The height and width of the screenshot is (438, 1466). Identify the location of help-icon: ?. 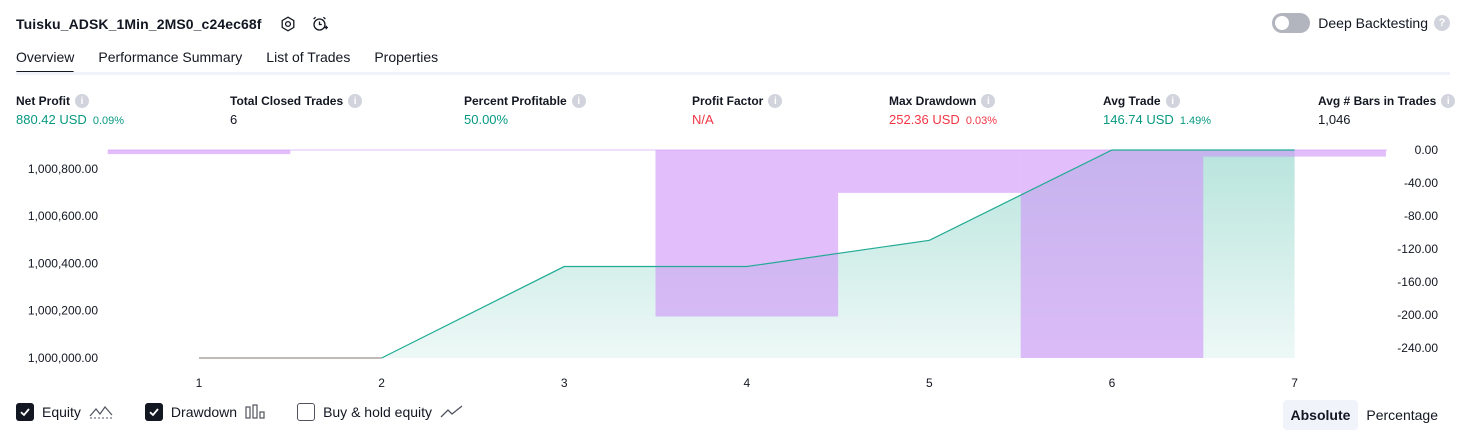
(1442, 23).